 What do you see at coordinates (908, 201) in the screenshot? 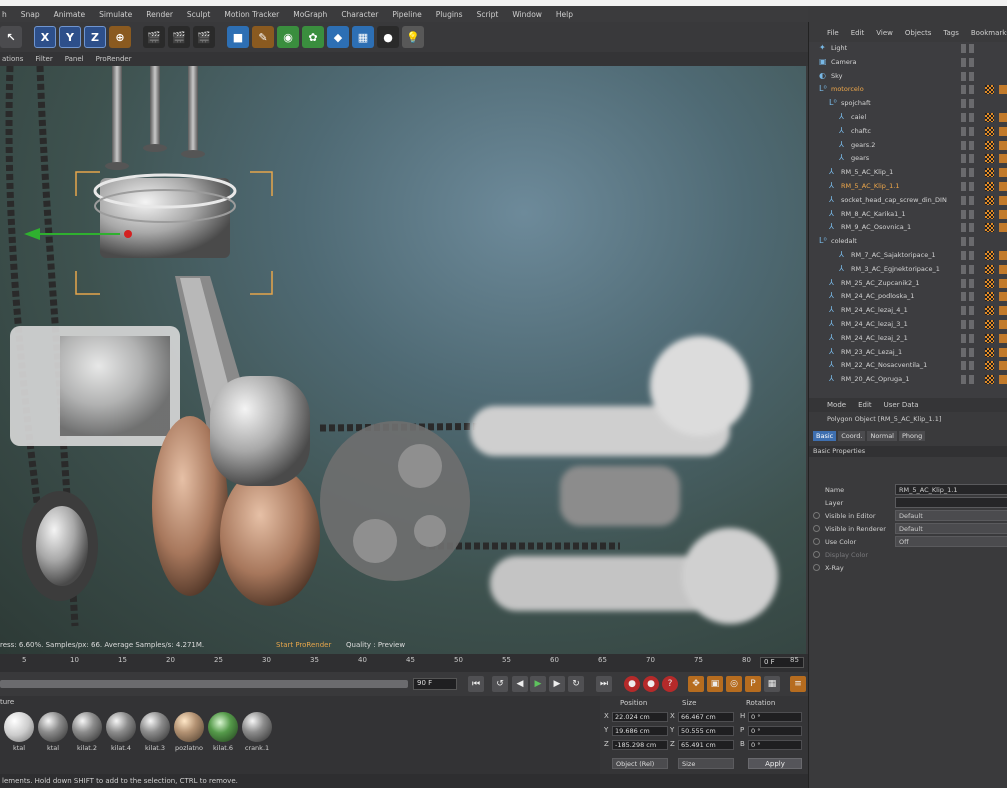
I see `object-row: ⅄ socket_head_cap_screw_din_DIN` at bounding box center [908, 201].